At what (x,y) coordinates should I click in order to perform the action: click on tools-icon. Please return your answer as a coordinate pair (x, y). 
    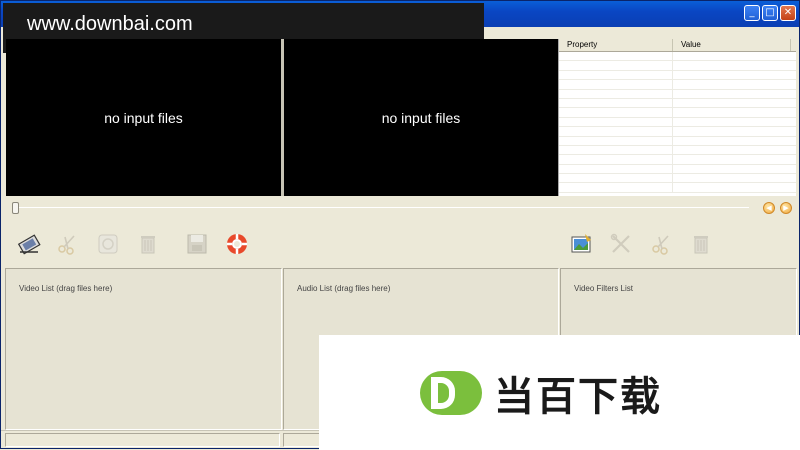
    Looking at the image, I should click on (620, 243).